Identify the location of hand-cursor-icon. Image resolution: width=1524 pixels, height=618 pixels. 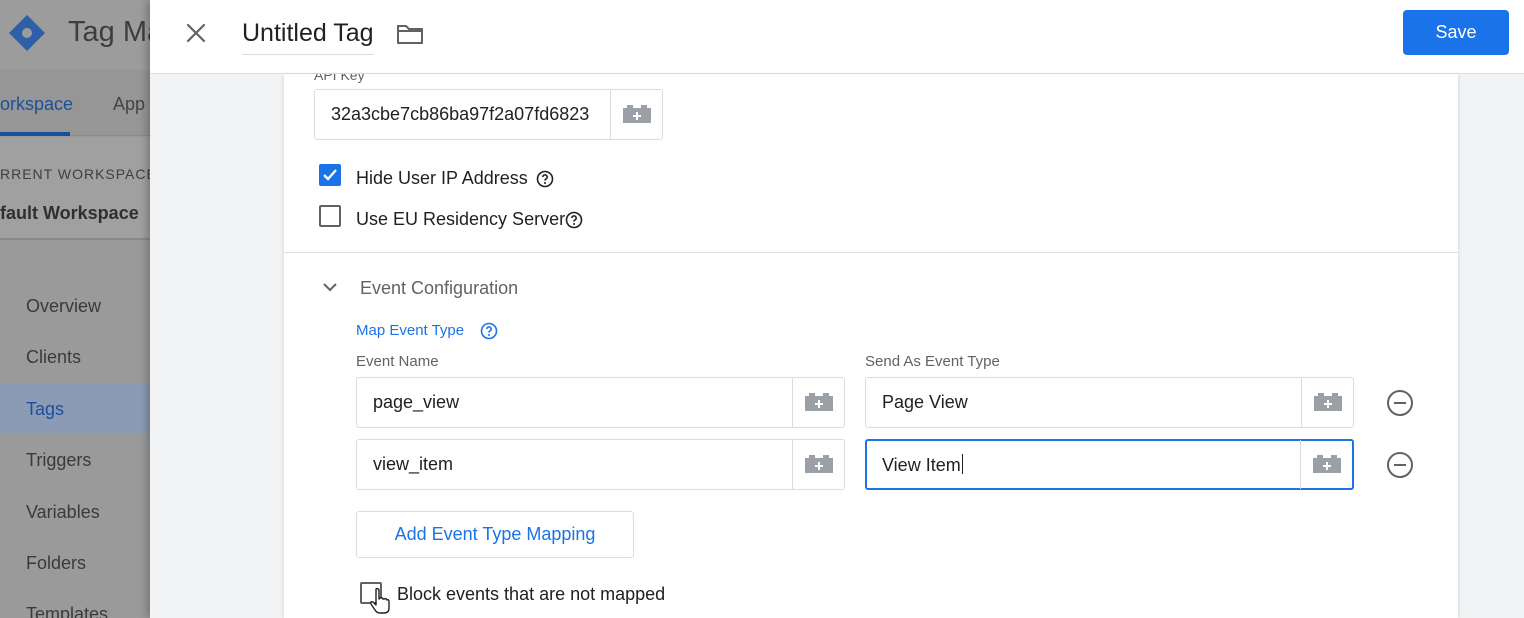
(380, 600).